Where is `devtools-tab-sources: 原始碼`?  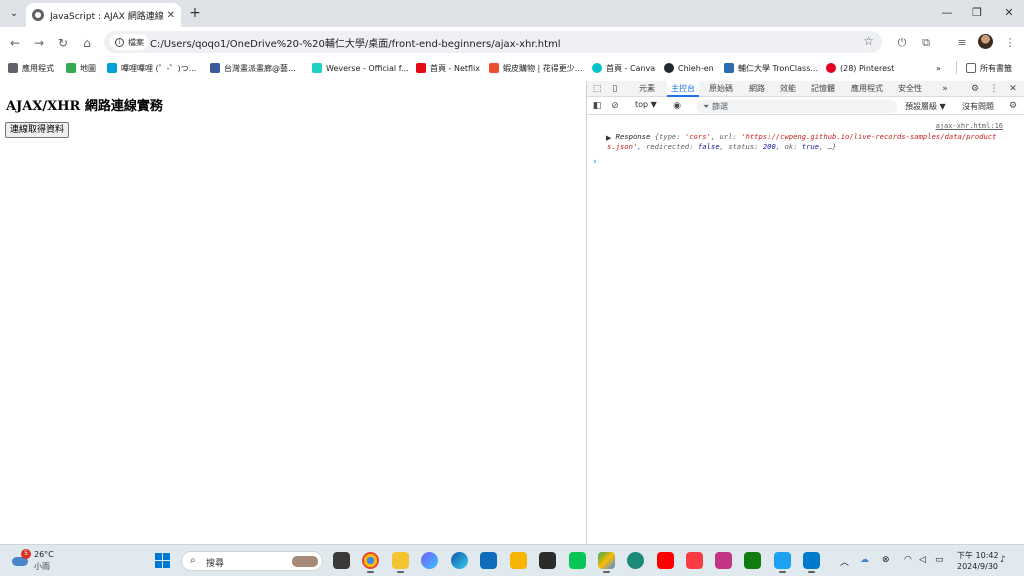 devtools-tab-sources: 原始碼 is located at coordinates (721, 89).